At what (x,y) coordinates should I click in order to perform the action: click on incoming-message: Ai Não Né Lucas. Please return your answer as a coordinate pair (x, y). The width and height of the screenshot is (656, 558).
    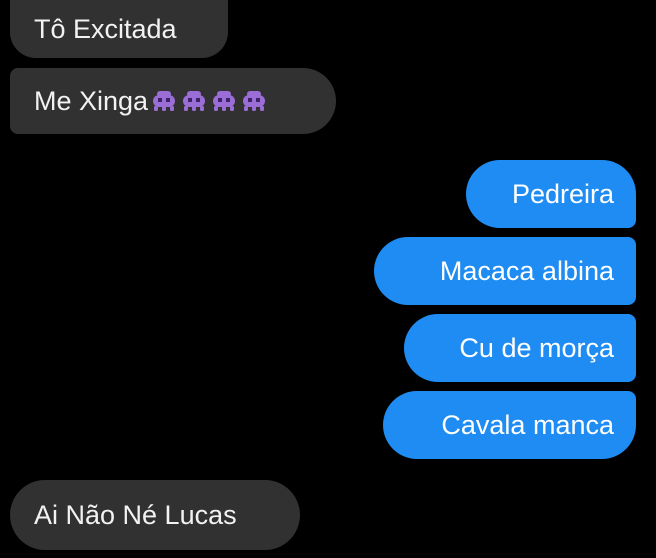
    Looking at the image, I should click on (155, 515).